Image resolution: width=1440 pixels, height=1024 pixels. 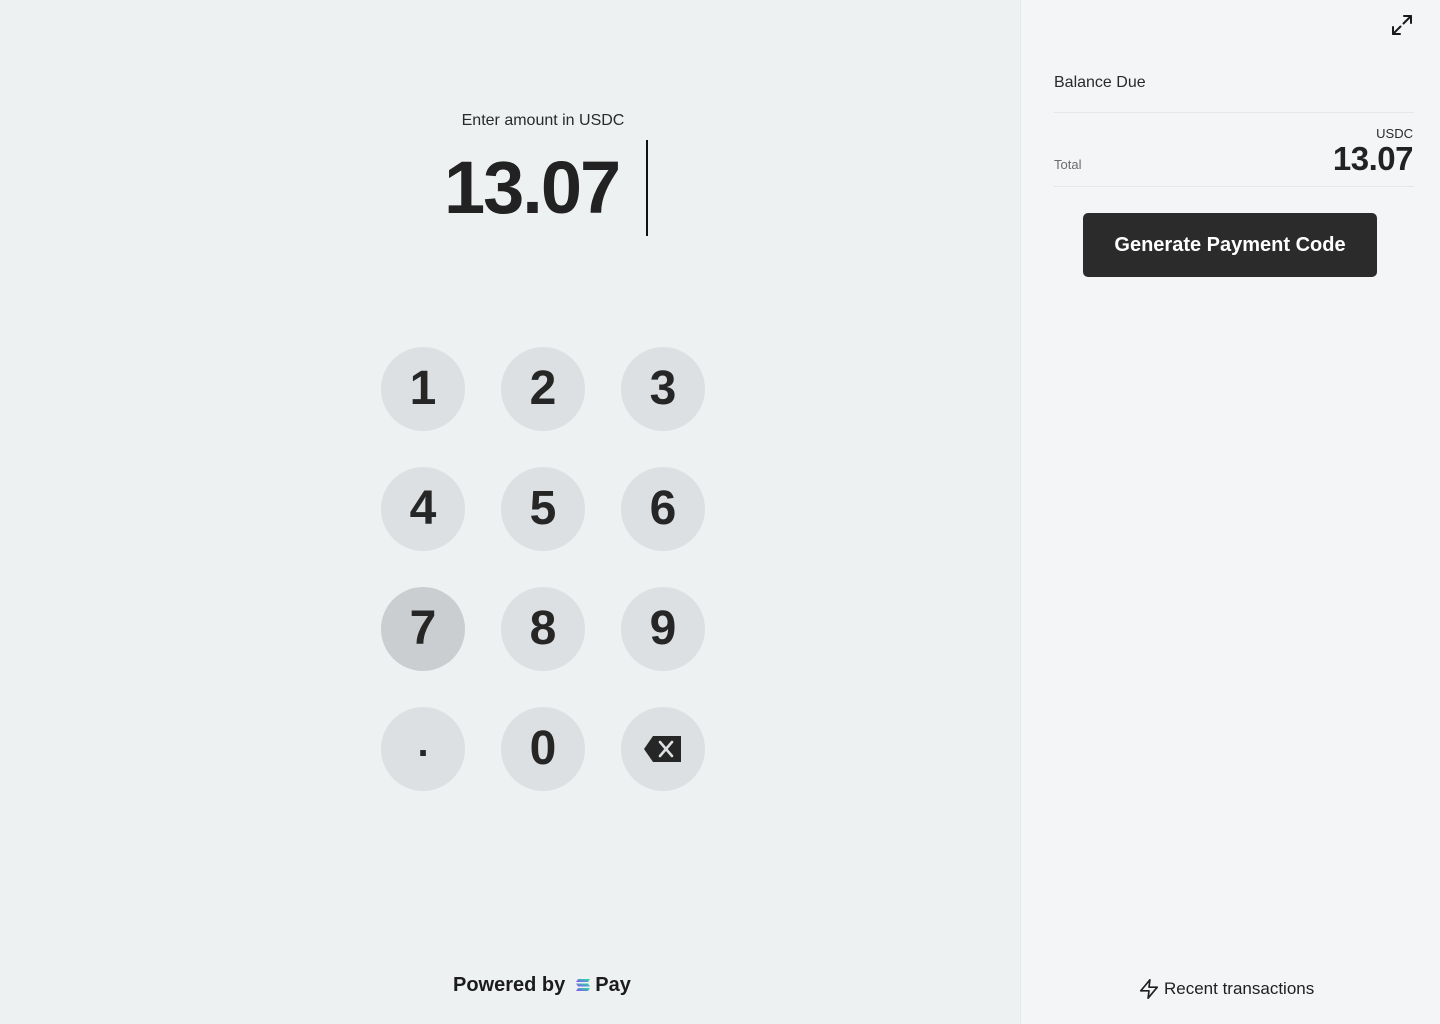 What do you see at coordinates (543, 629) in the screenshot?
I see `key-8: 8` at bounding box center [543, 629].